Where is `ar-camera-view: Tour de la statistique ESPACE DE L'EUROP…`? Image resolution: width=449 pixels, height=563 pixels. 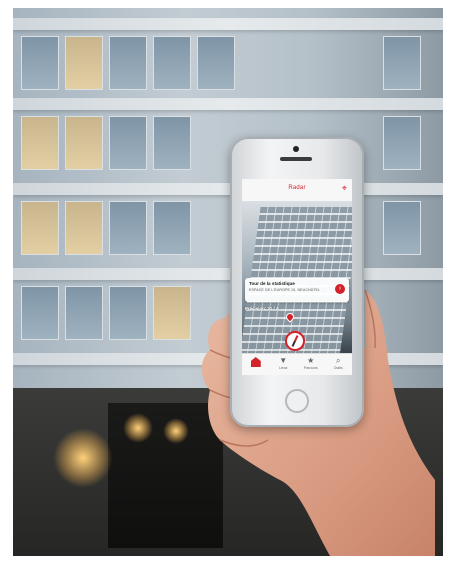 ar-camera-view: Tour de la statistique ESPACE DE L'EUROP… is located at coordinates (297, 277).